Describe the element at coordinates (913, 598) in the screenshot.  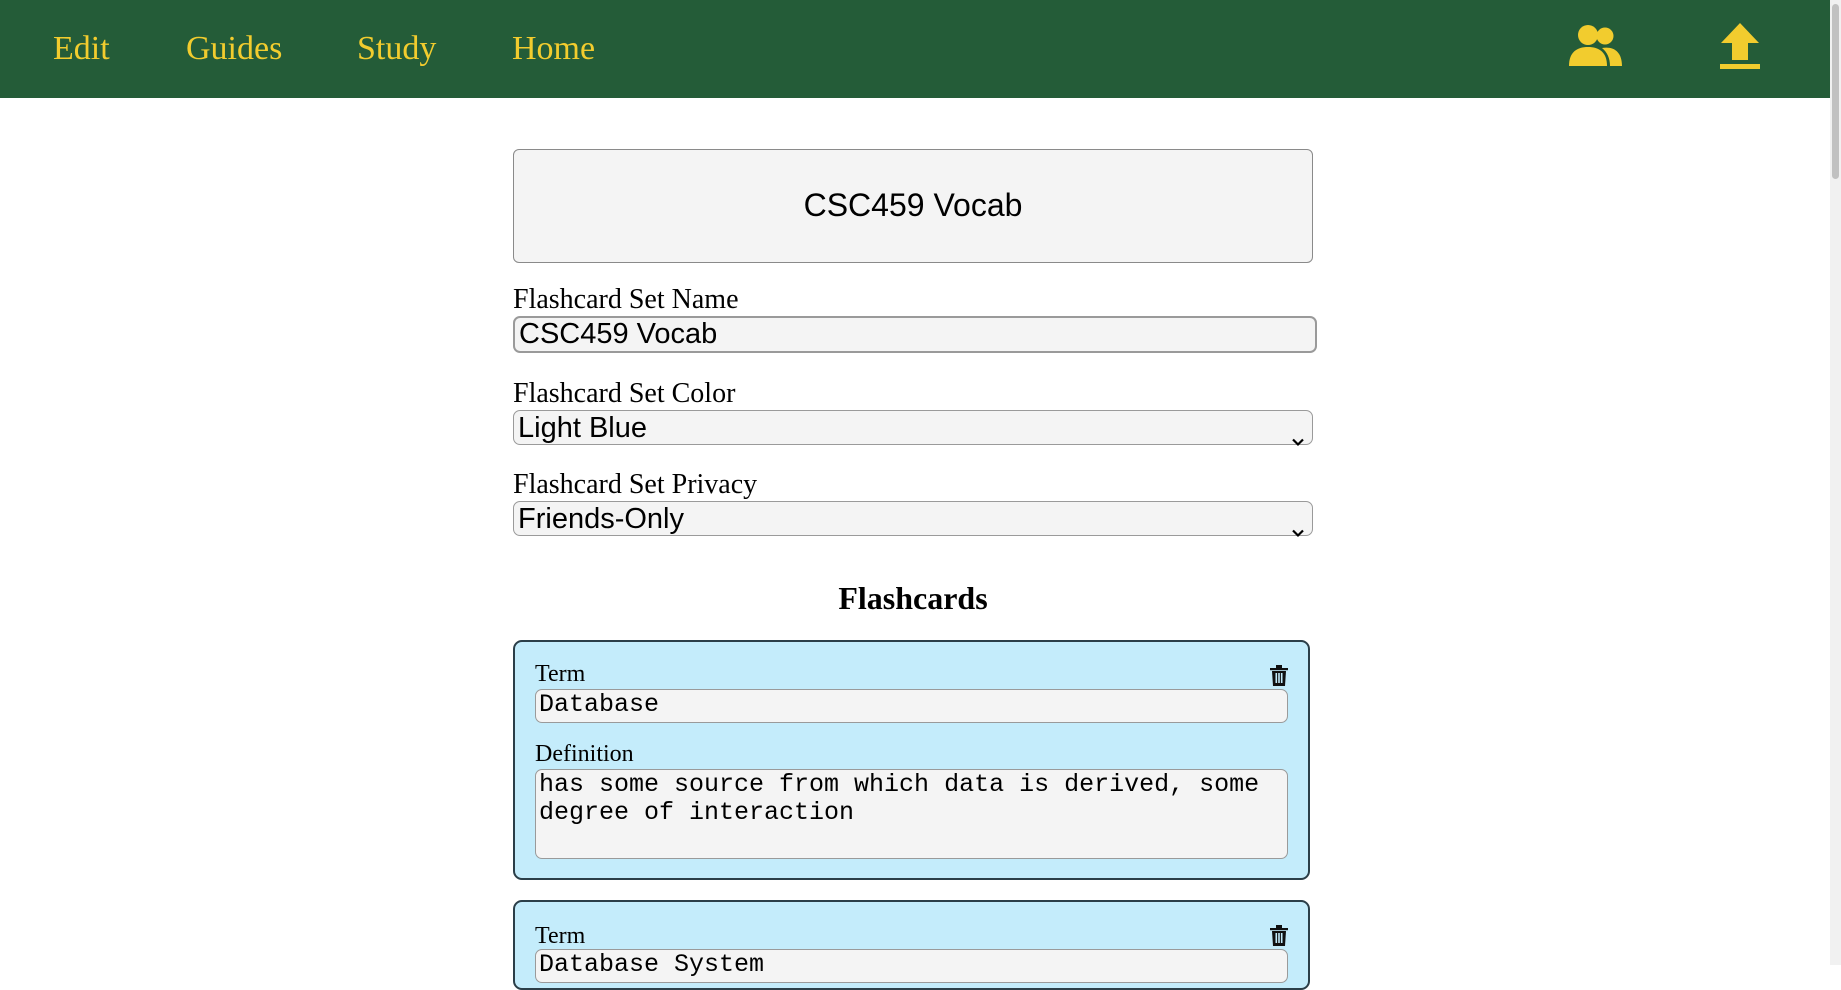
I see `flashcards-heading: Flashcards` at that location.